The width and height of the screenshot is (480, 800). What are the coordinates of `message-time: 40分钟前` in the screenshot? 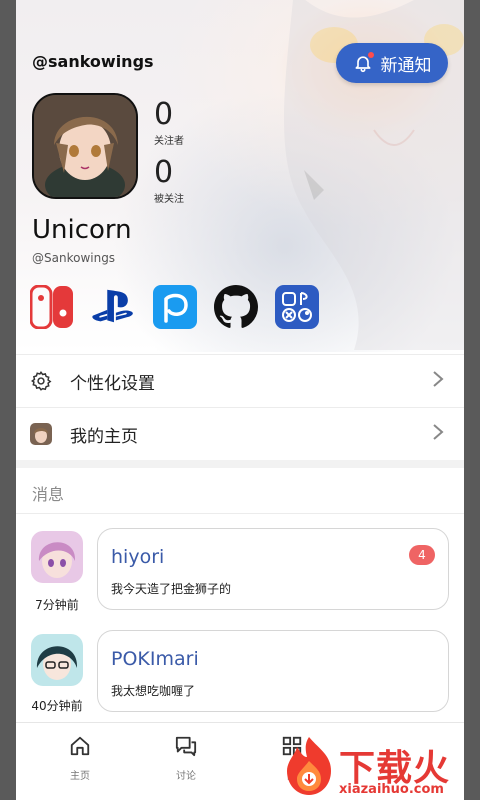 It's located at (57, 706).